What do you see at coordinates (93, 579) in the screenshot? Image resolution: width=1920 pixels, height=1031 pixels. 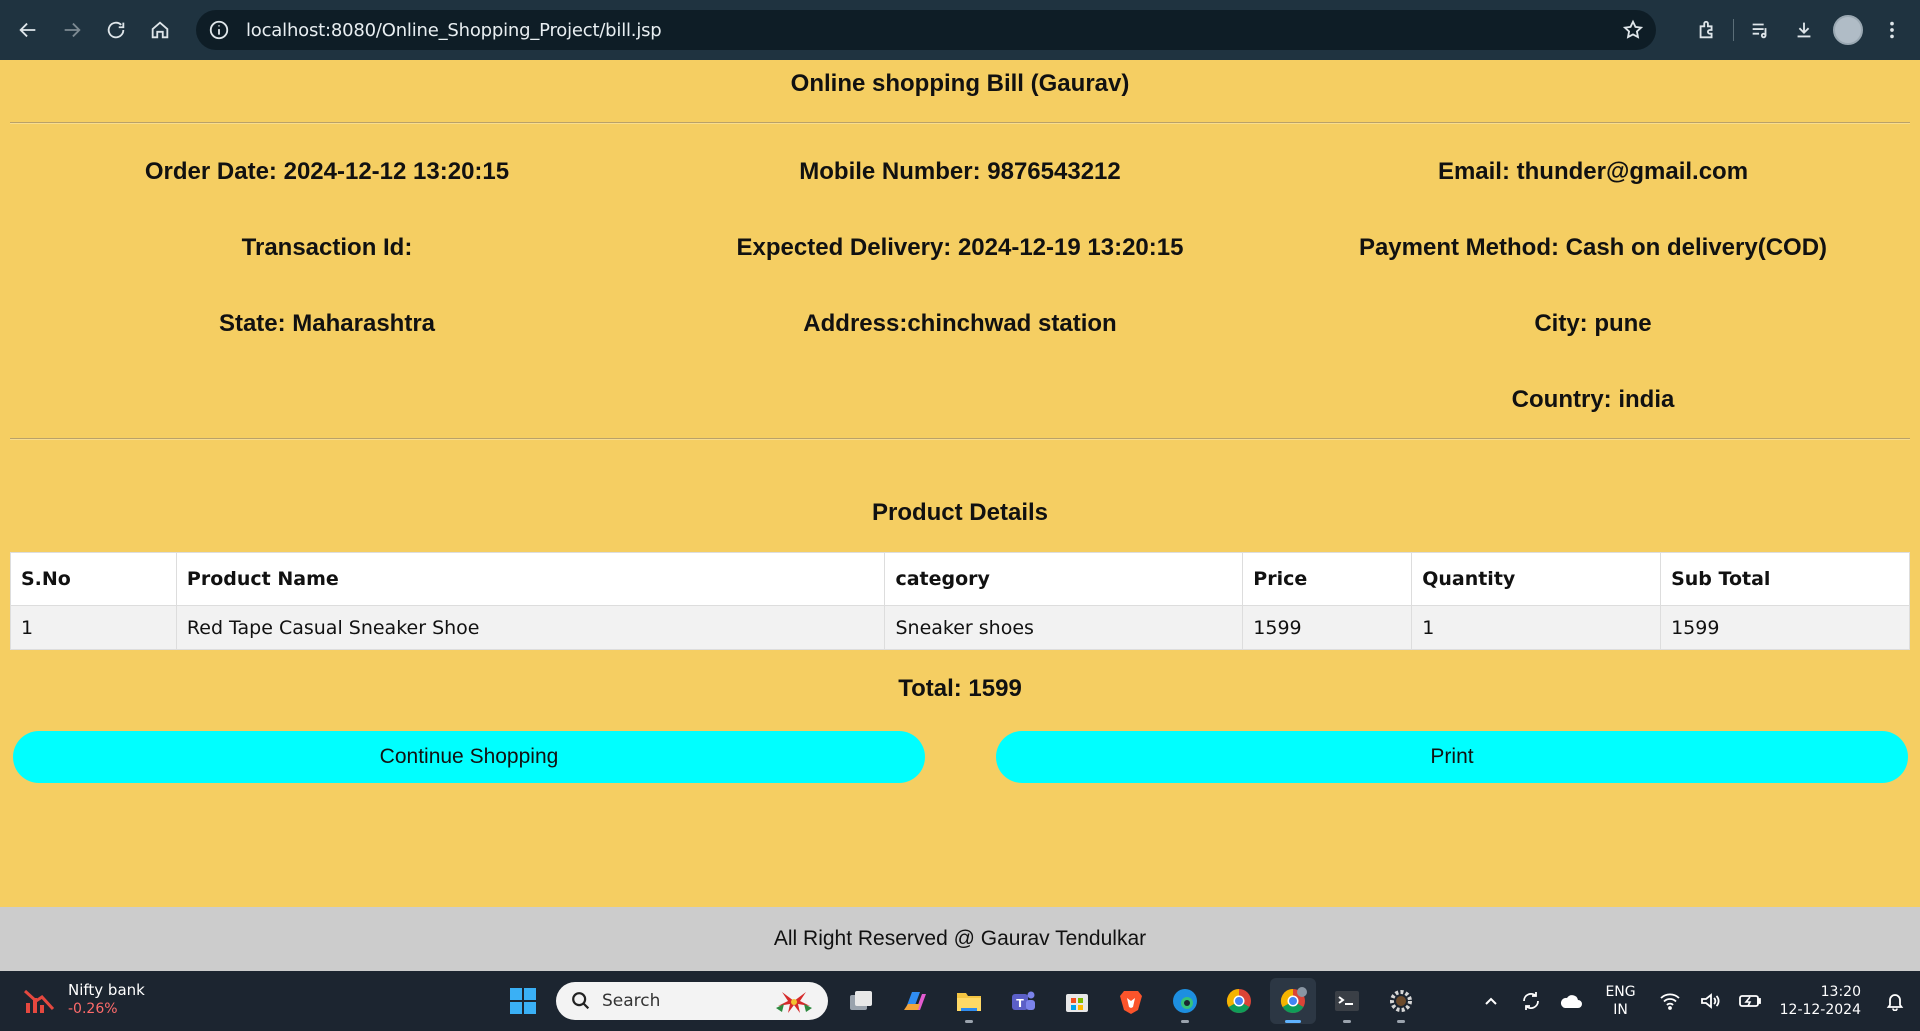 I see `header-sno: S.No` at bounding box center [93, 579].